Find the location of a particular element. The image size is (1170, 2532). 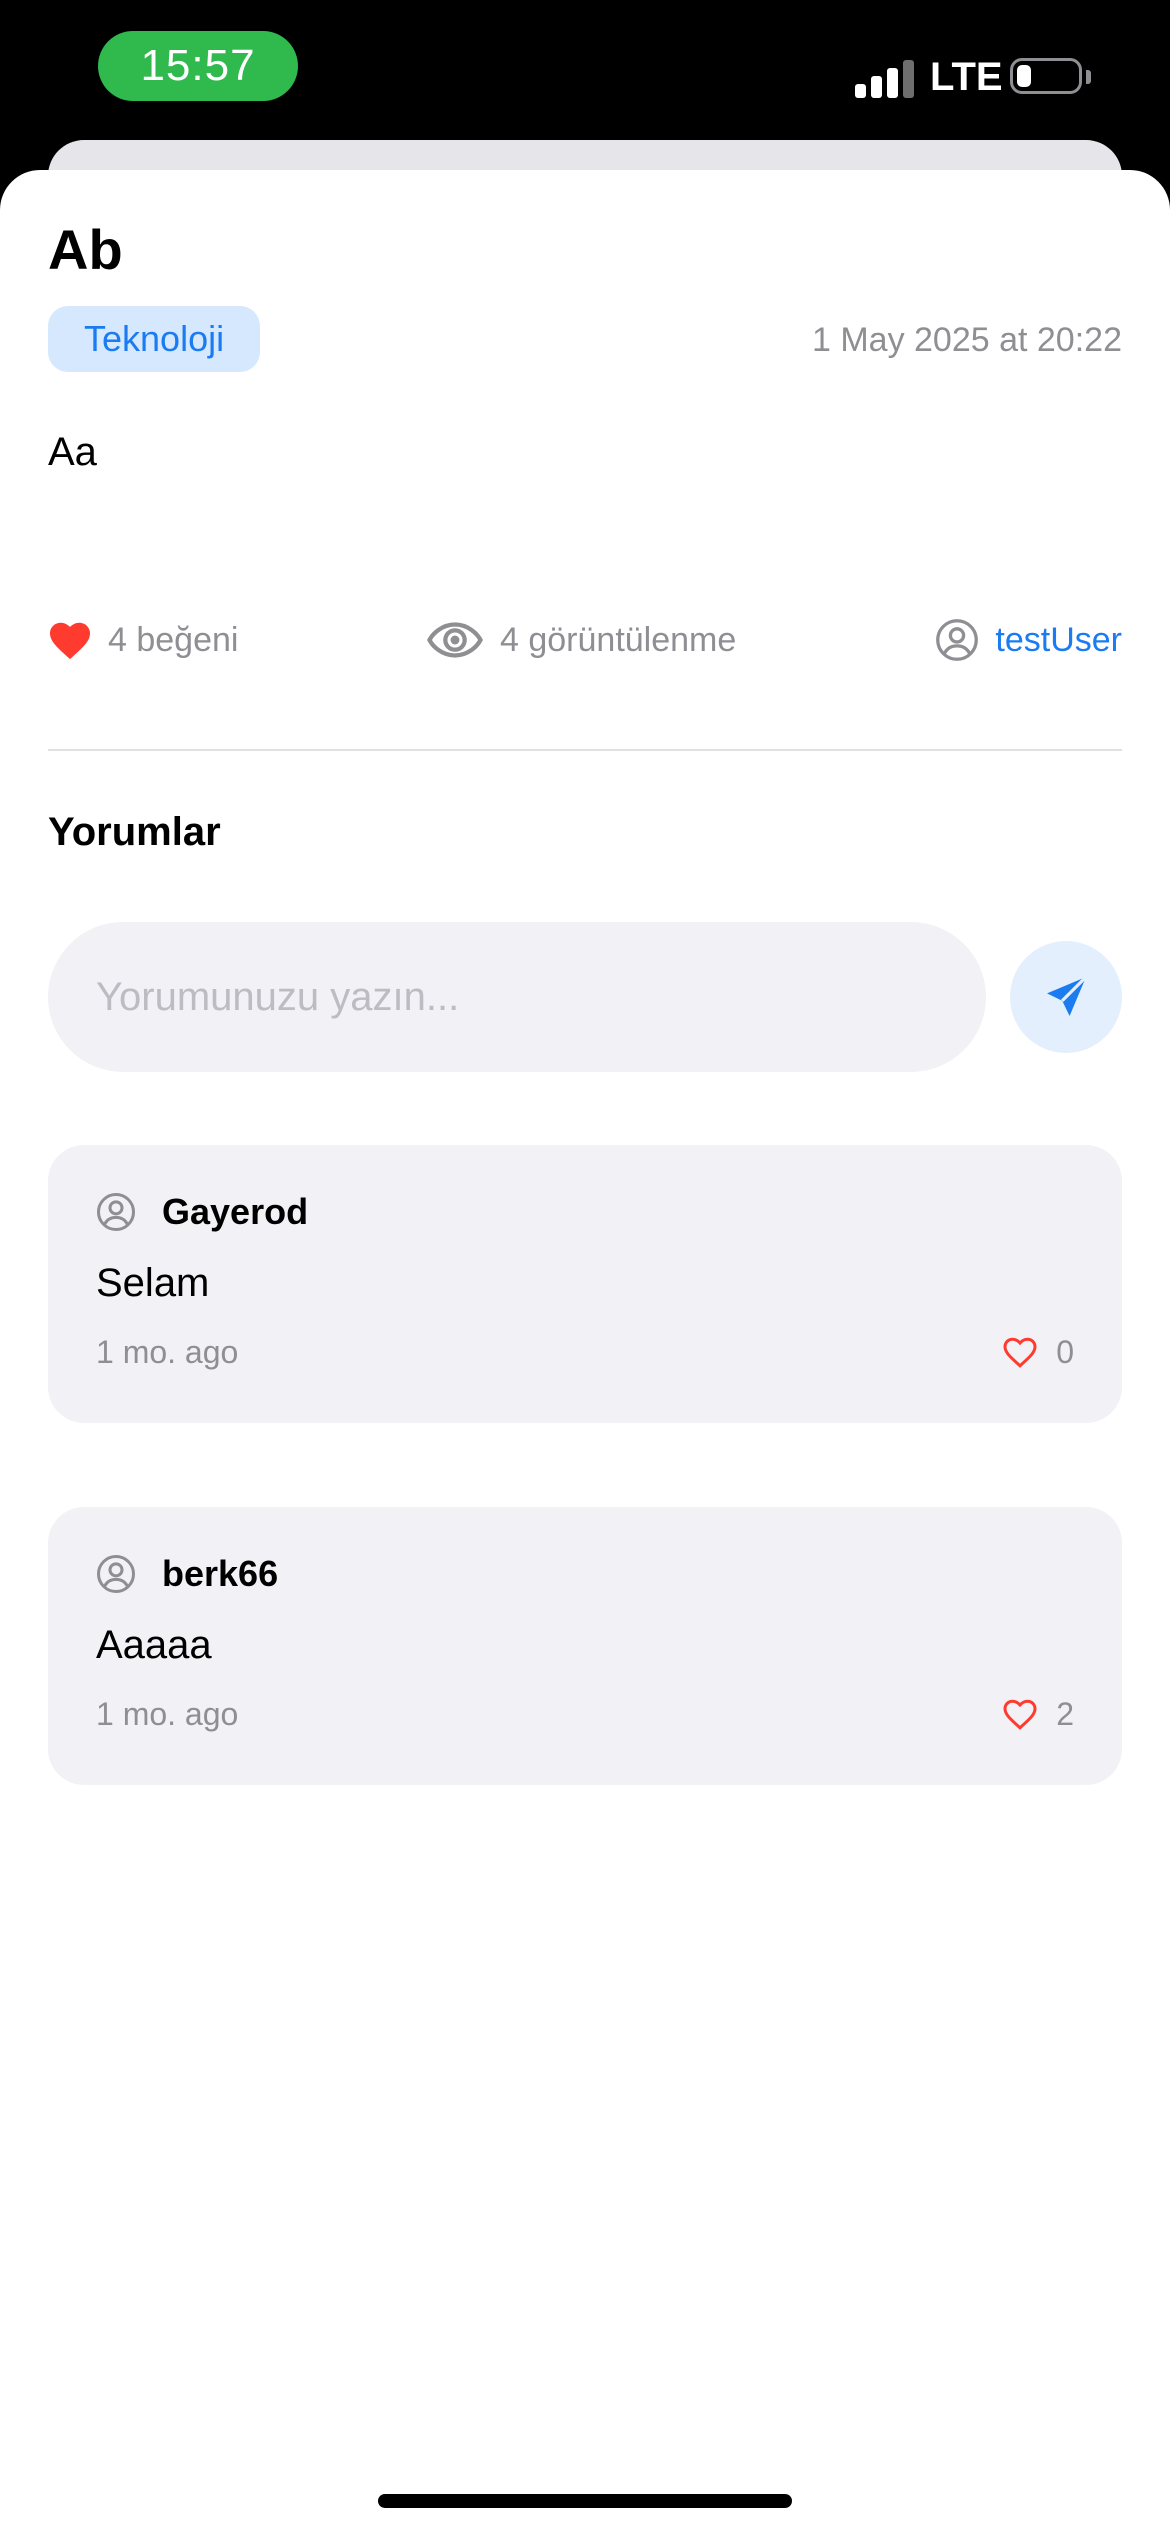

comment-text: Selam is located at coordinates (153, 1283).